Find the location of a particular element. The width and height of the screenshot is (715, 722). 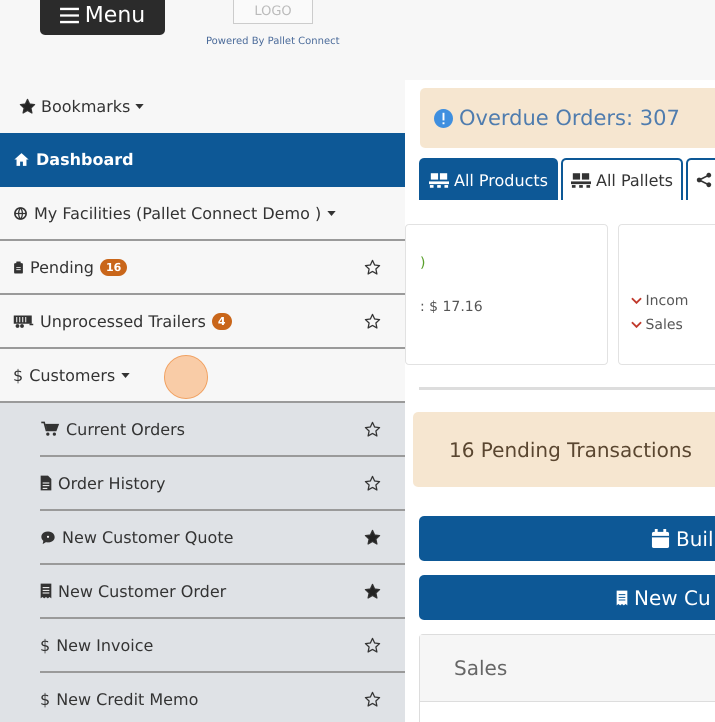

status-text: ) is located at coordinates (423, 263).